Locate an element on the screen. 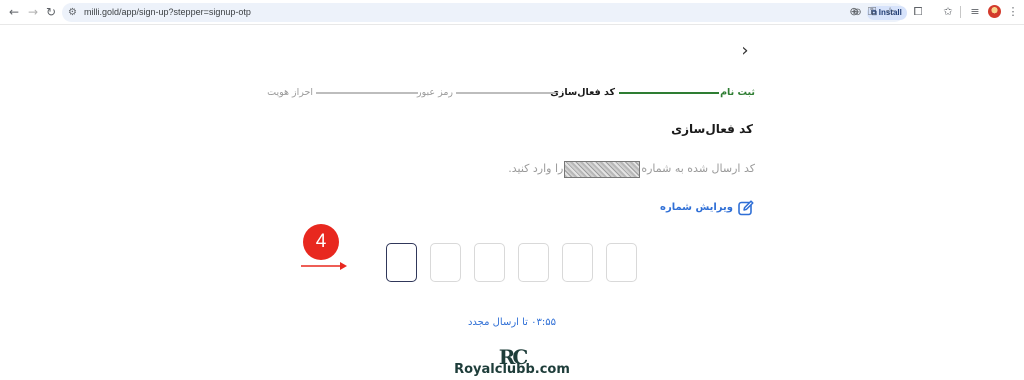 Image resolution: width=1024 pixels, height=380 pixels. redacted-phone-number is located at coordinates (602, 169).